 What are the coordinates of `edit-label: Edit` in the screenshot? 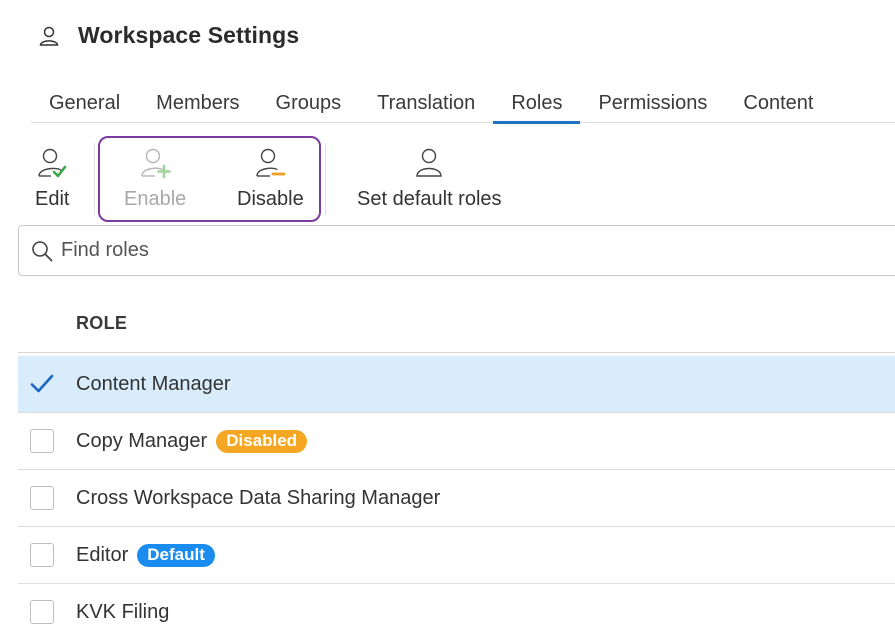 It's located at (52, 199).